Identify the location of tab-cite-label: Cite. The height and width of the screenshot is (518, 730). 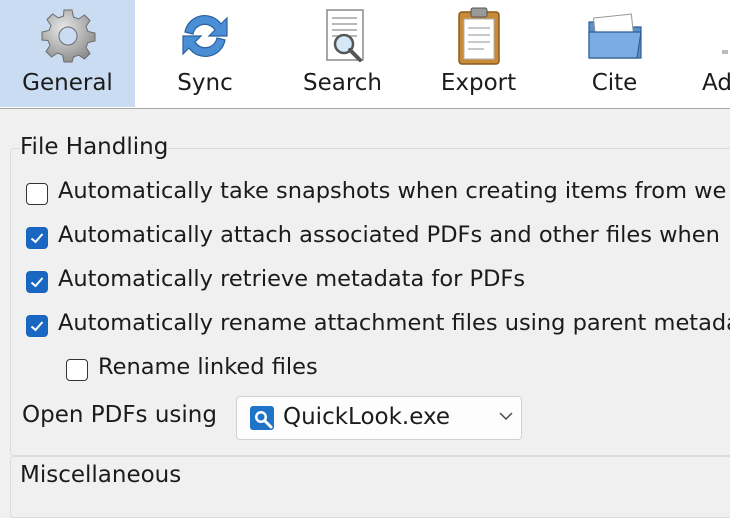
(614, 83).